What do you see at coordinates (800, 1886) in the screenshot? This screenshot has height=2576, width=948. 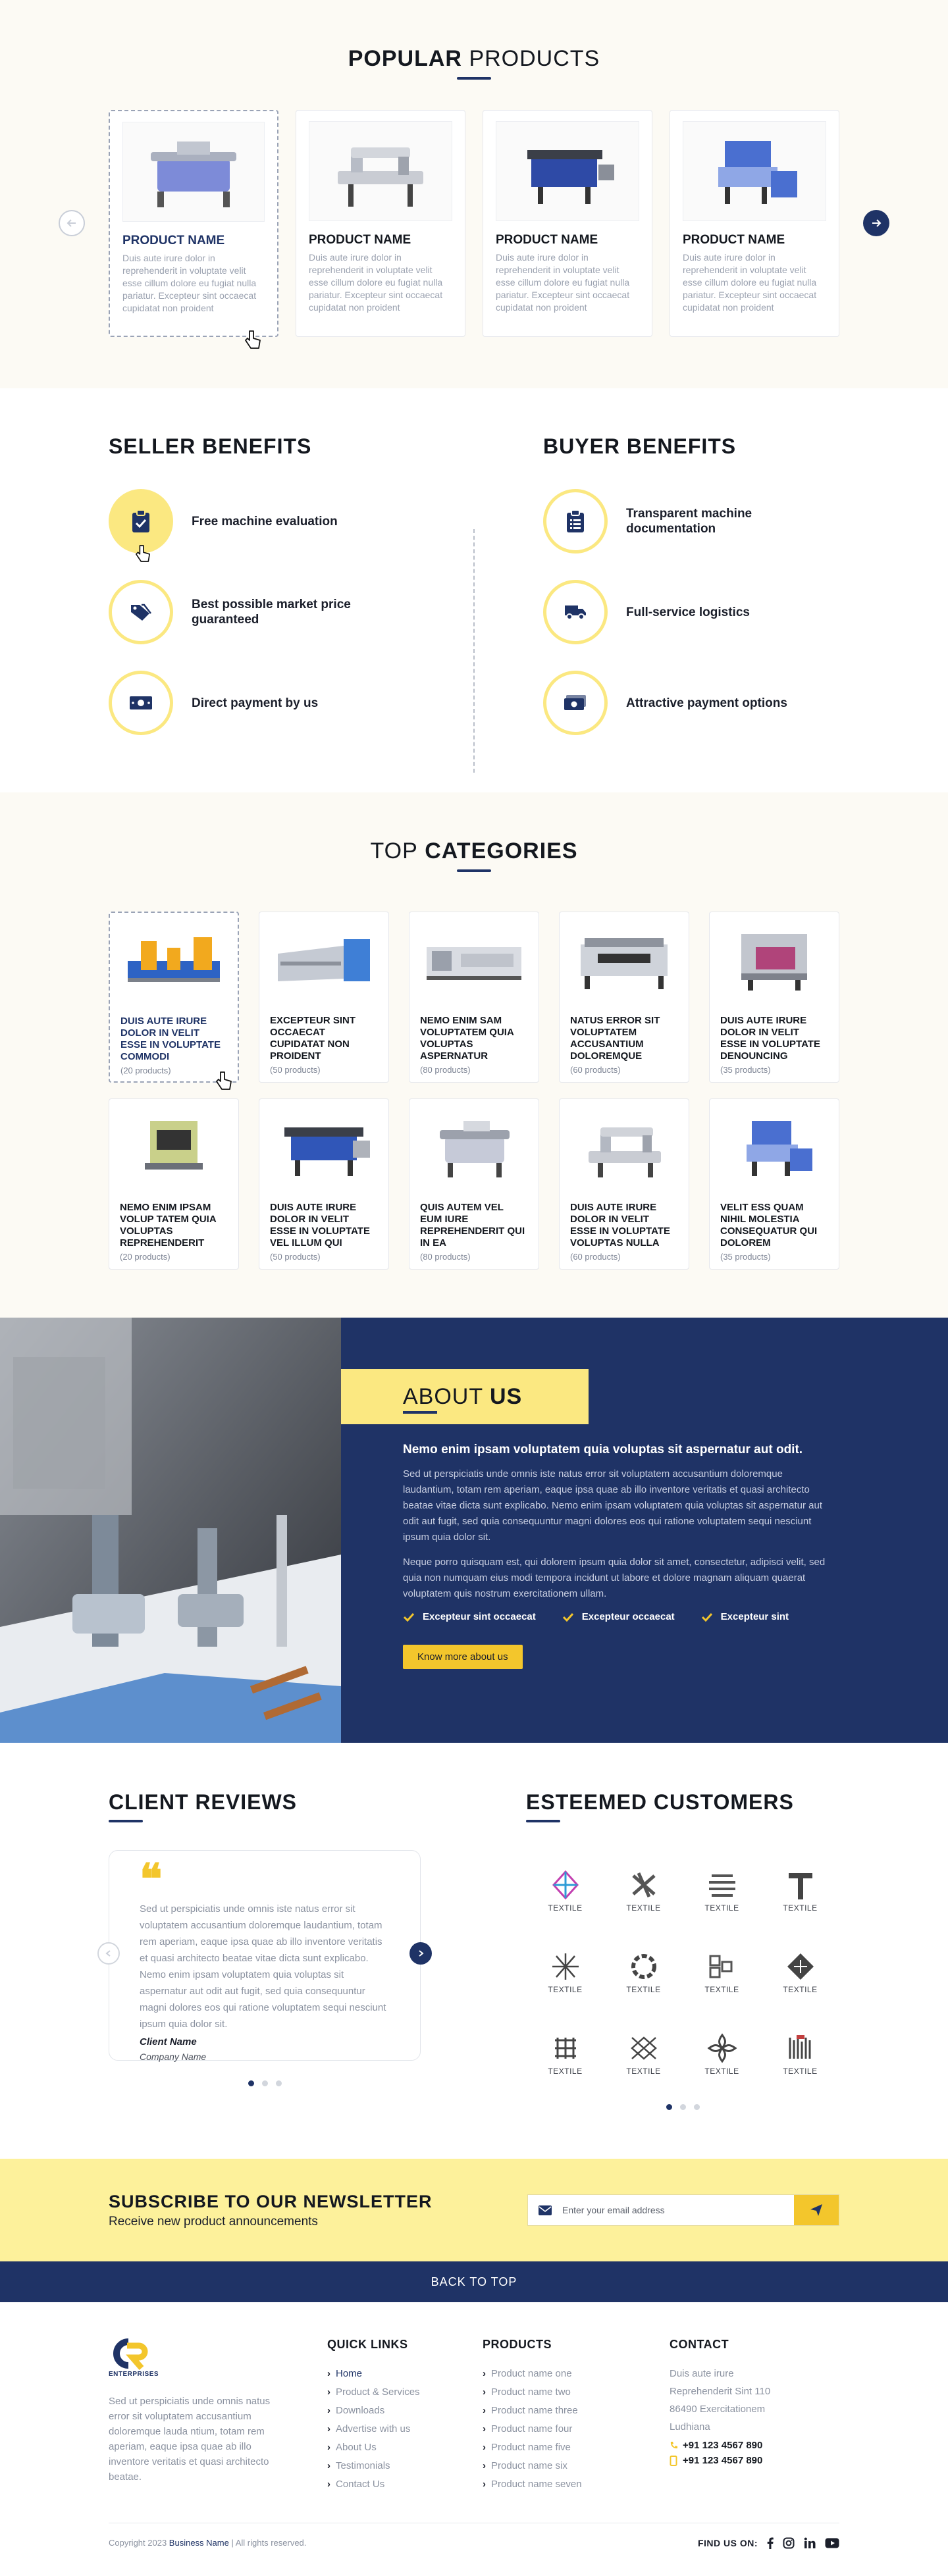 I see `textile-logo-icon` at bounding box center [800, 1886].